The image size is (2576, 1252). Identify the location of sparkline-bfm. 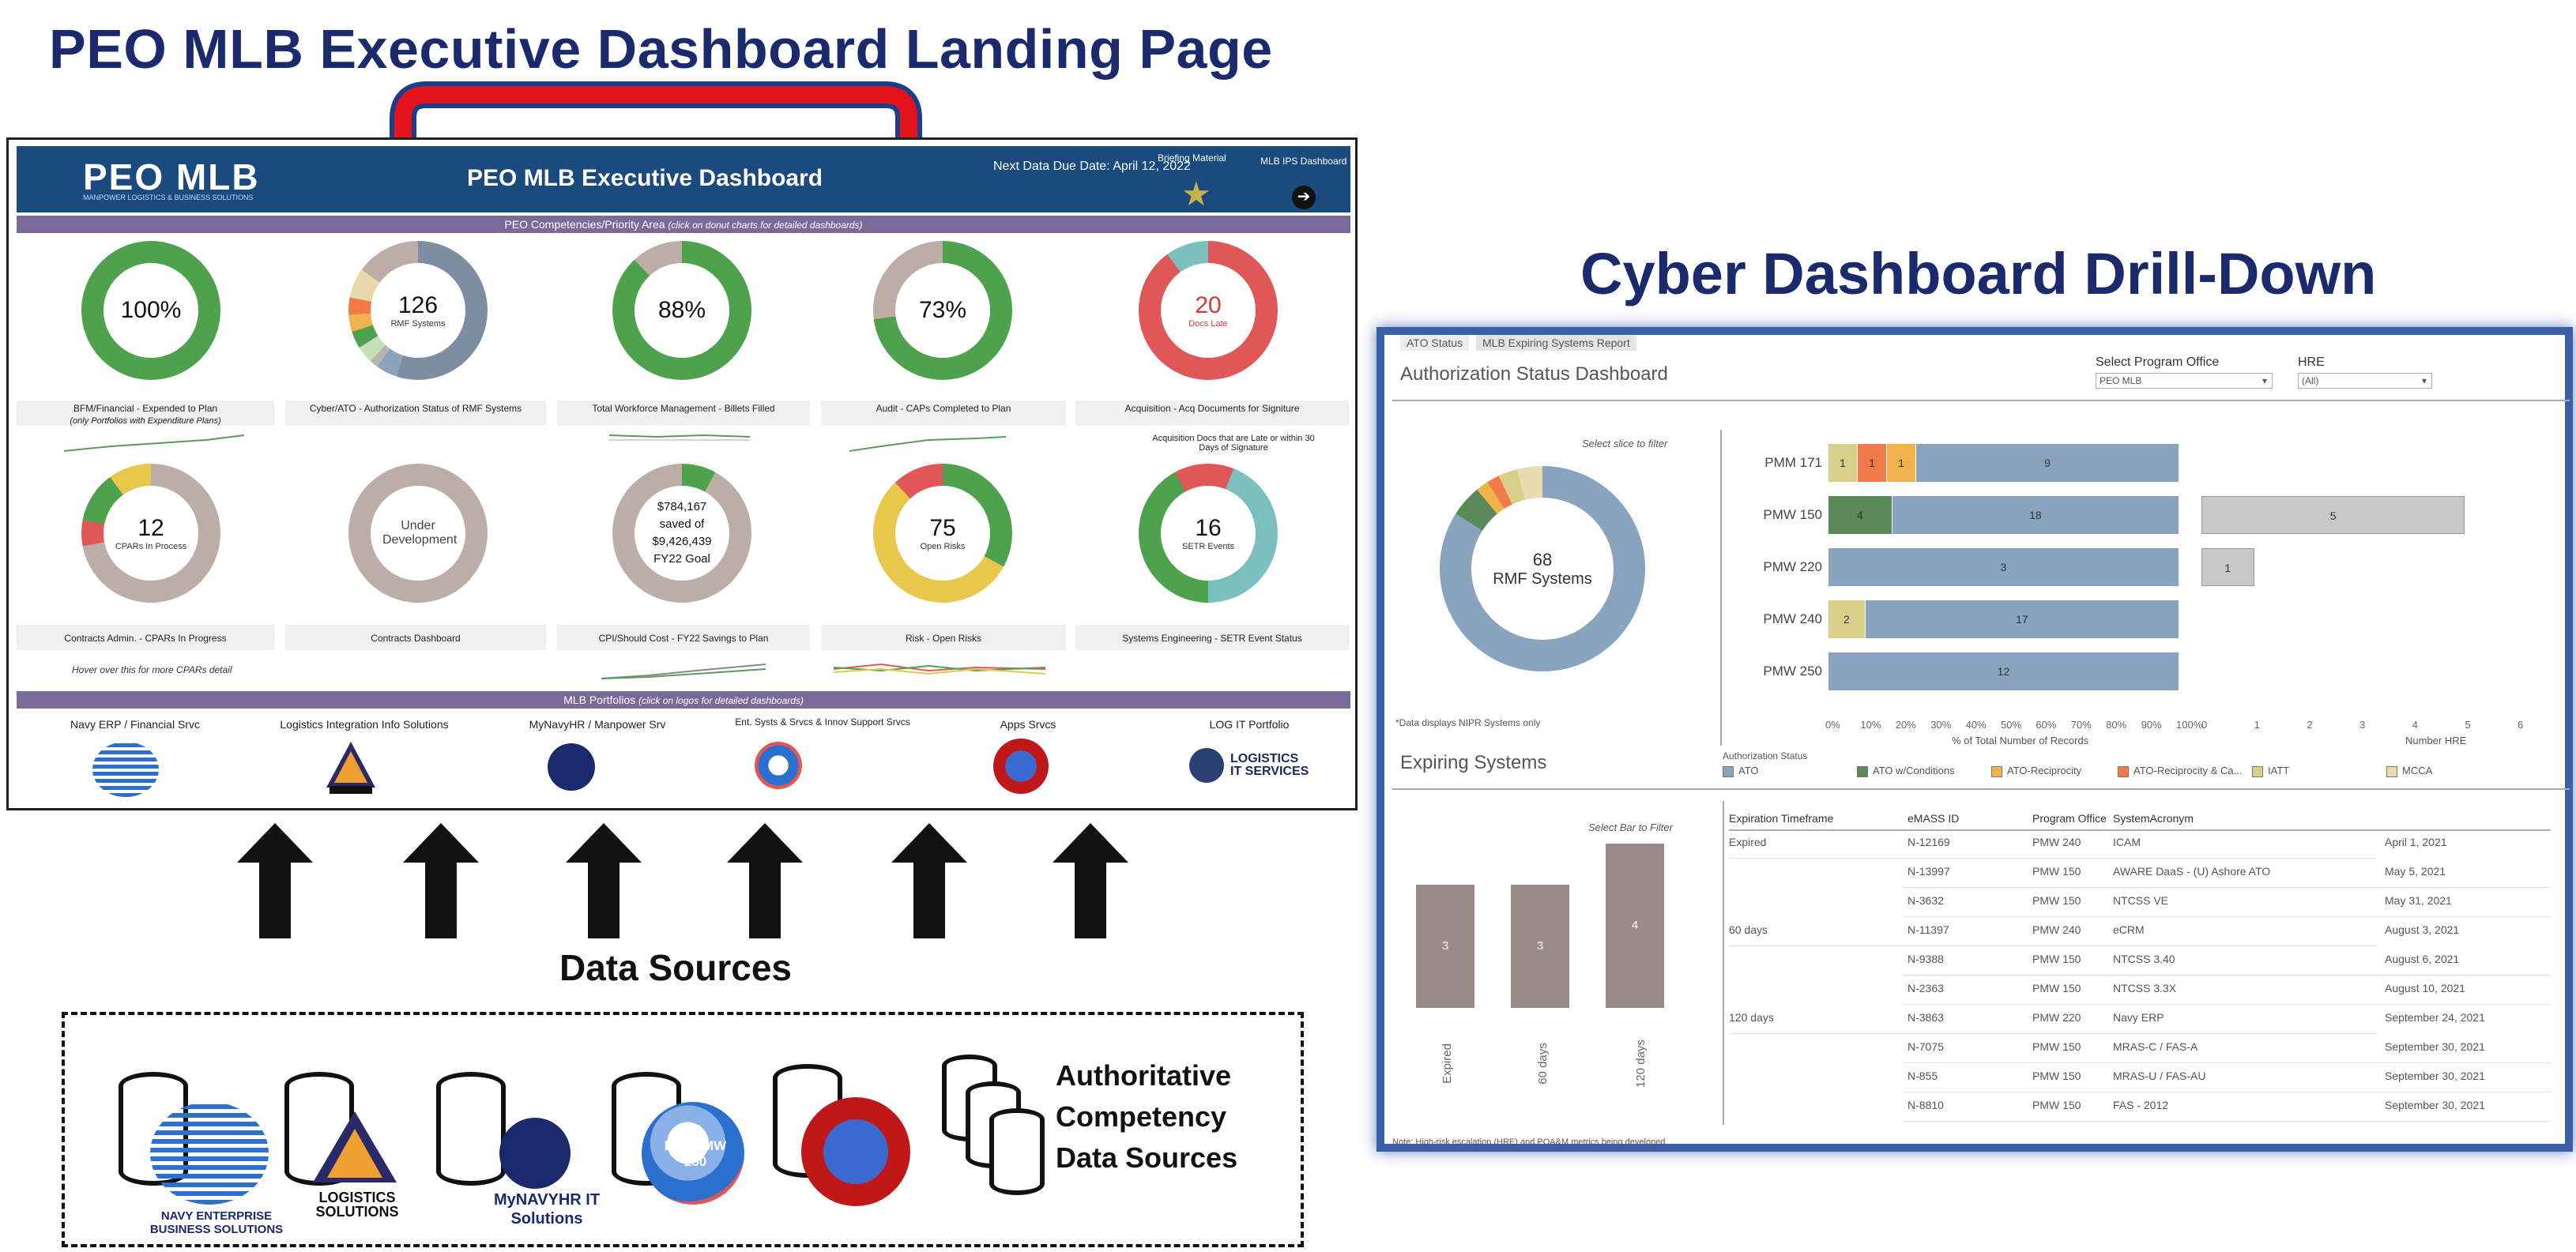
(154, 443).